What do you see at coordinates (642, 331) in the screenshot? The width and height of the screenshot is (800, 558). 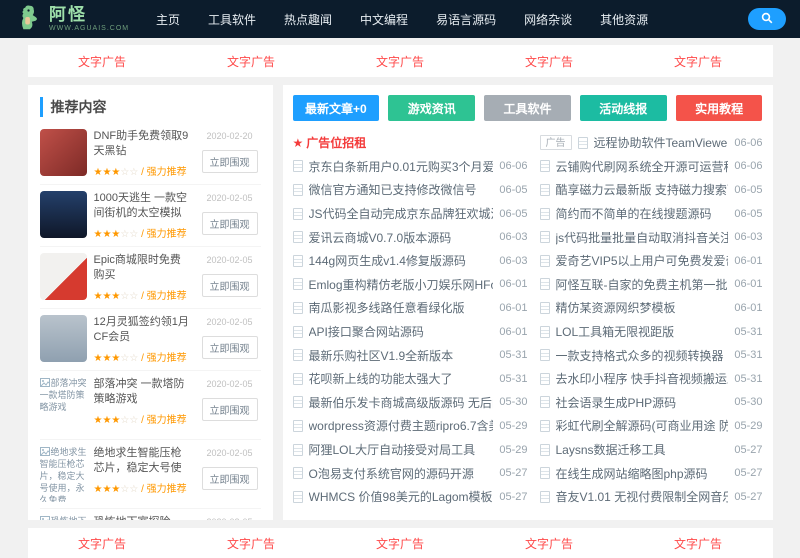 I see `article-title: LOL工具箱无限视距版` at bounding box center [642, 331].